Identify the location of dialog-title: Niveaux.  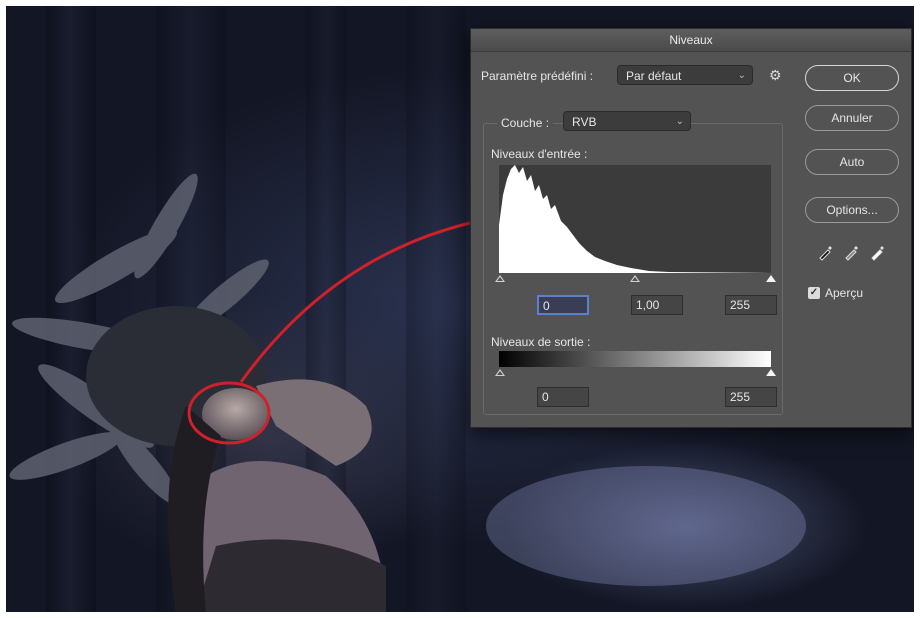
(691, 40).